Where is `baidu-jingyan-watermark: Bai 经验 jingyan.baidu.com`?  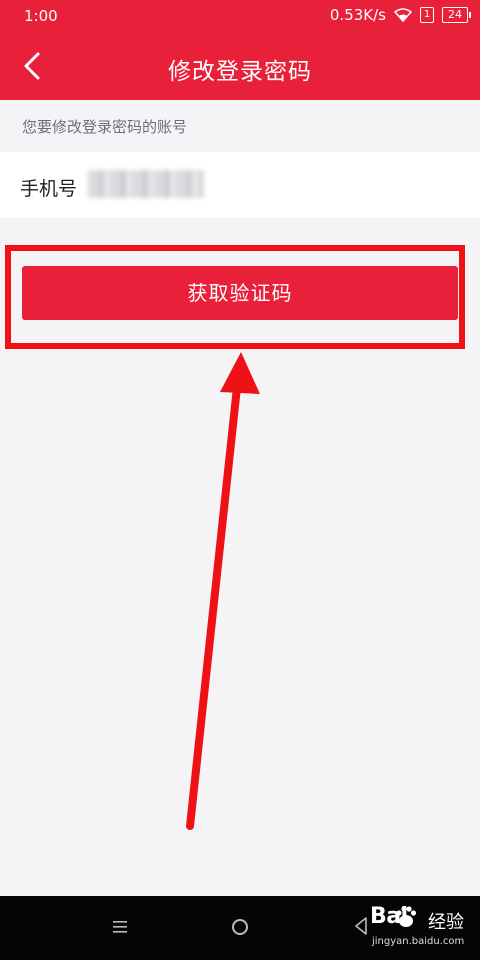 baidu-jingyan-watermark: Bai 经验 jingyan.baidu.com is located at coordinates (422, 928).